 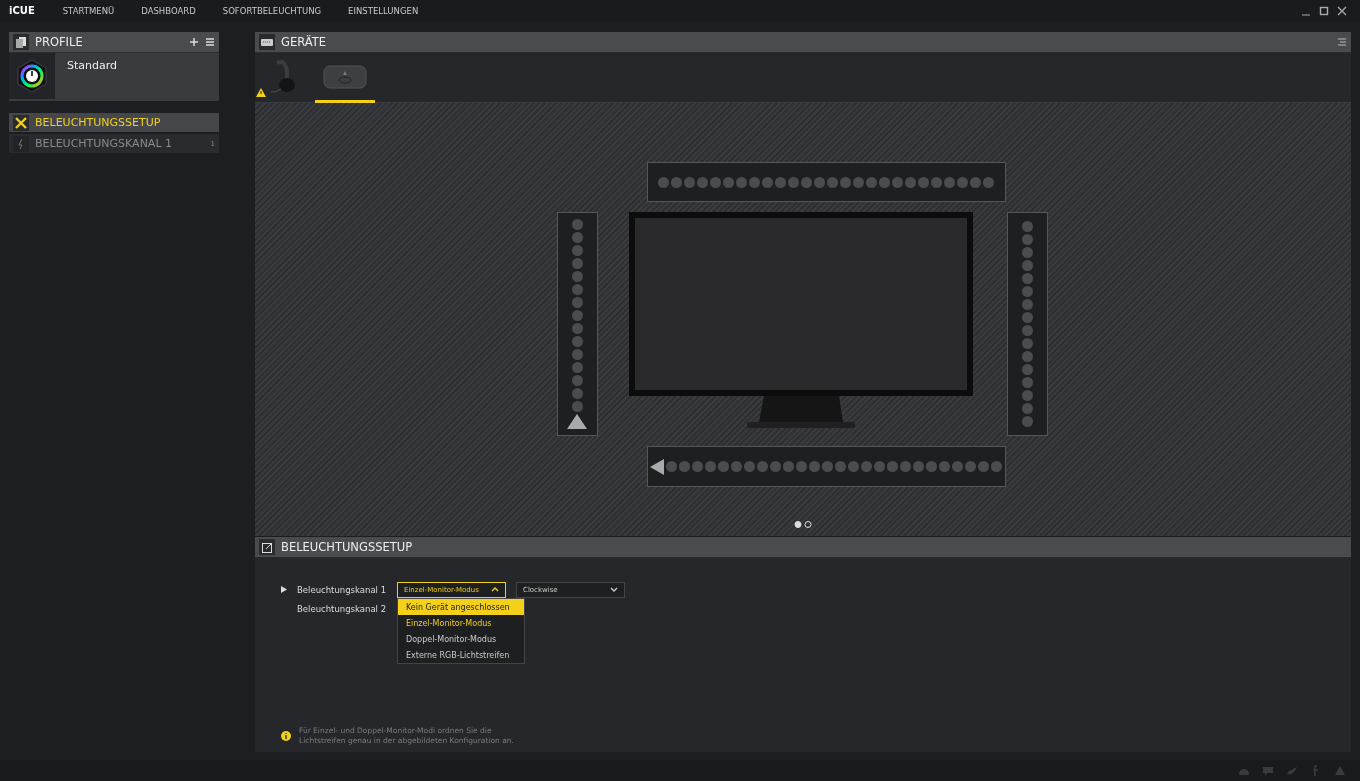 What do you see at coordinates (284, 589) in the screenshot?
I see `expand-arrow-icon` at bounding box center [284, 589].